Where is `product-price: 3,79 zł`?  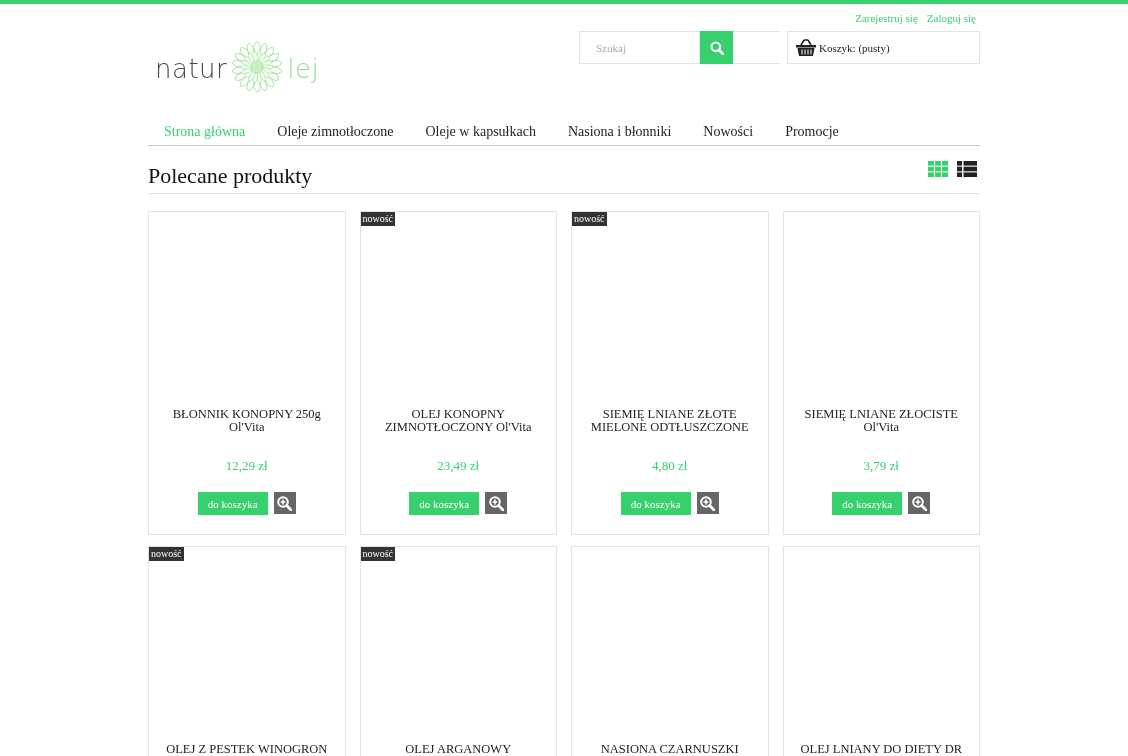 product-price: 3,79 zł is located at coordinates (881, 466).